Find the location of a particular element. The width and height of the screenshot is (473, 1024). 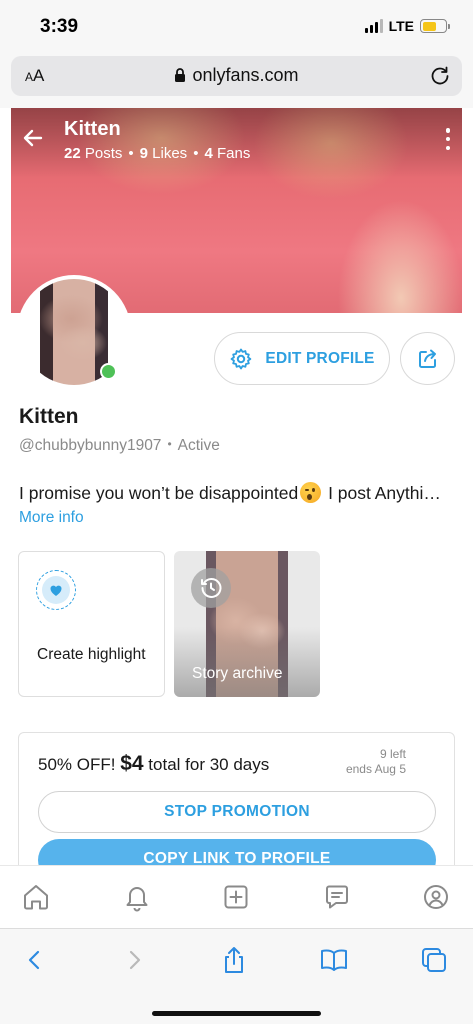

nav-notifications is located at coordinates (137, 897).